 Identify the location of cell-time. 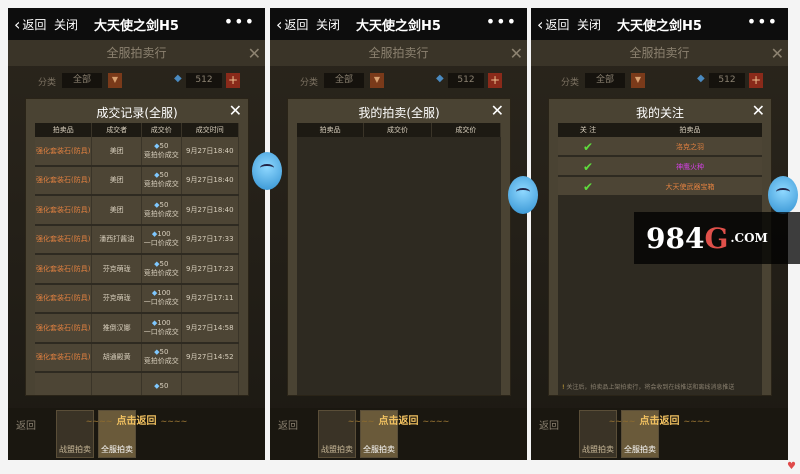
(210, 384).